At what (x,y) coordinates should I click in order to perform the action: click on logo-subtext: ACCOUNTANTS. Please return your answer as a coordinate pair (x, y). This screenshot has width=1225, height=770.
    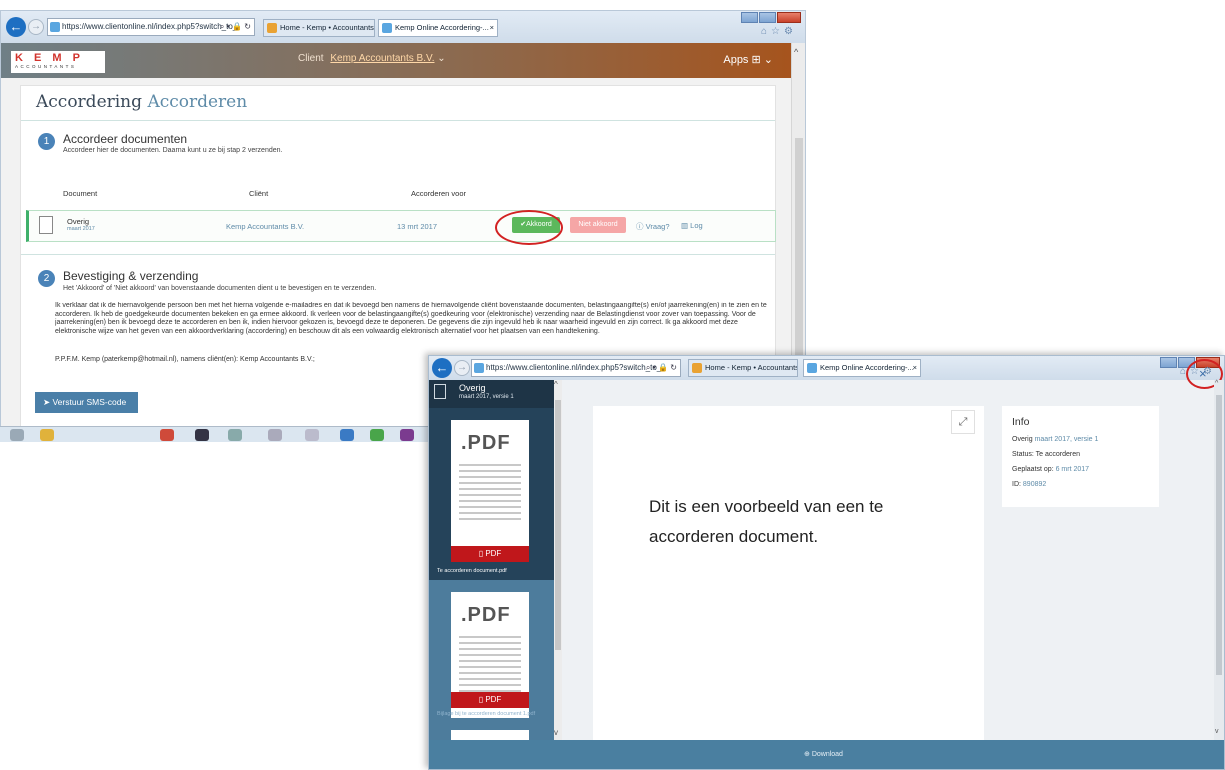
    Looking at the image, I should click on (46, 66).